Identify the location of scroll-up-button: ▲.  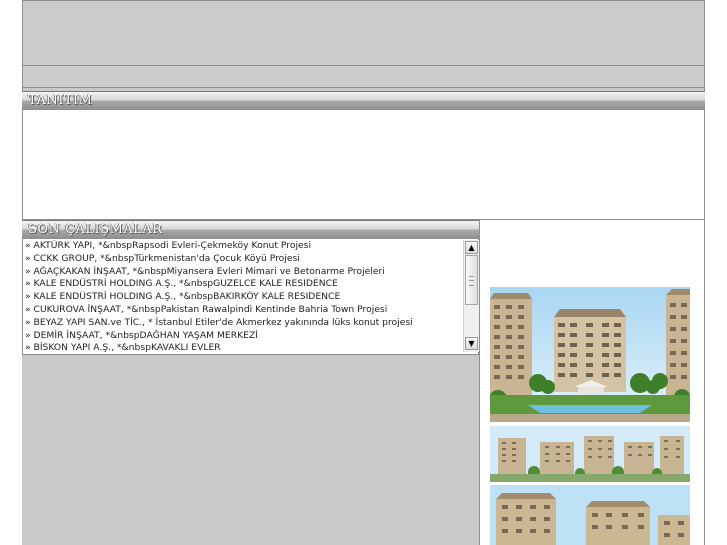
(471, 247).